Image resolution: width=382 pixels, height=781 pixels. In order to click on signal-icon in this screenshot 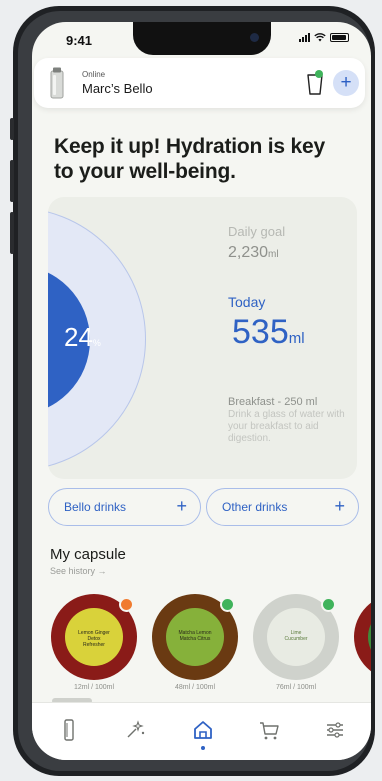, I will do `click(304, 37)`.